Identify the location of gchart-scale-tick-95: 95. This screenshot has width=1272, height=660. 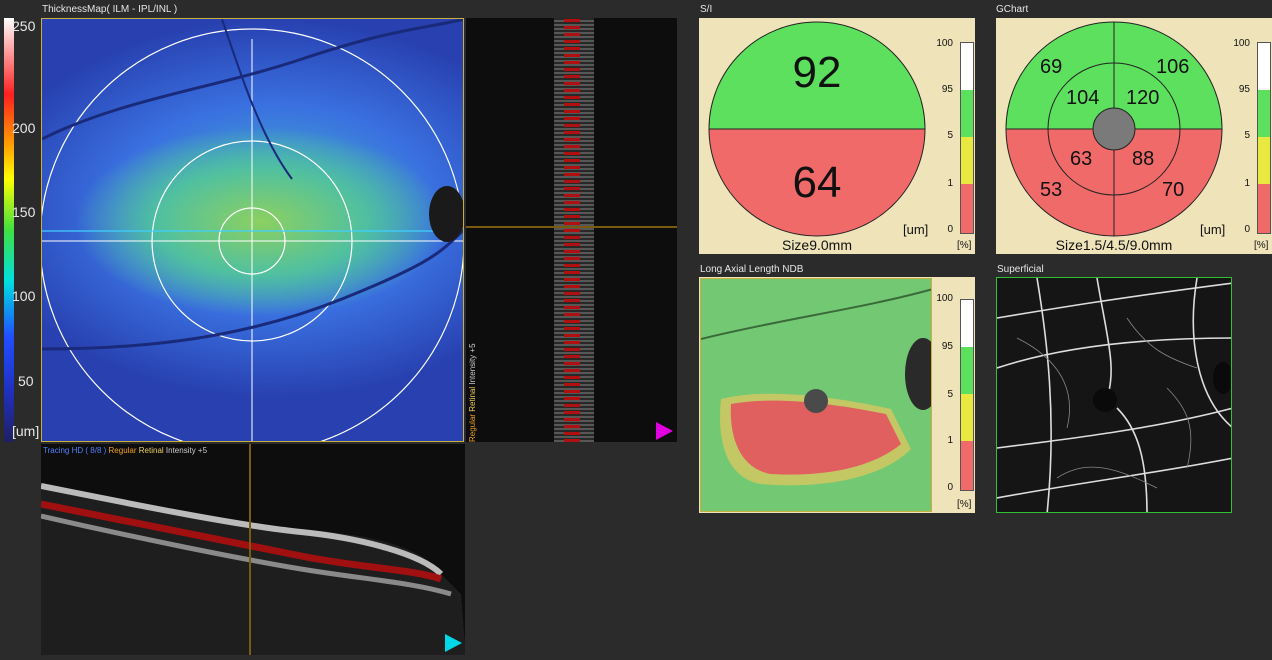
(1244, 89).